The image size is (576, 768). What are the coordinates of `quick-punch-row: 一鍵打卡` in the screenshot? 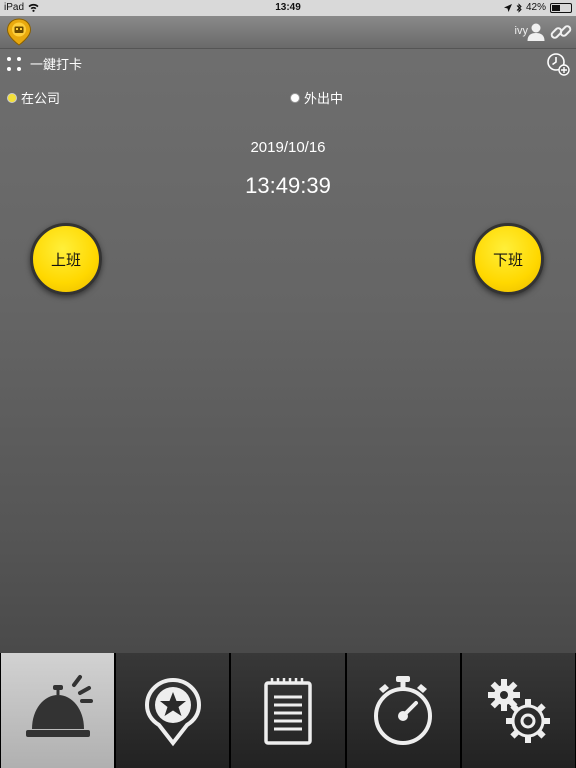 It's located at (44, 63).